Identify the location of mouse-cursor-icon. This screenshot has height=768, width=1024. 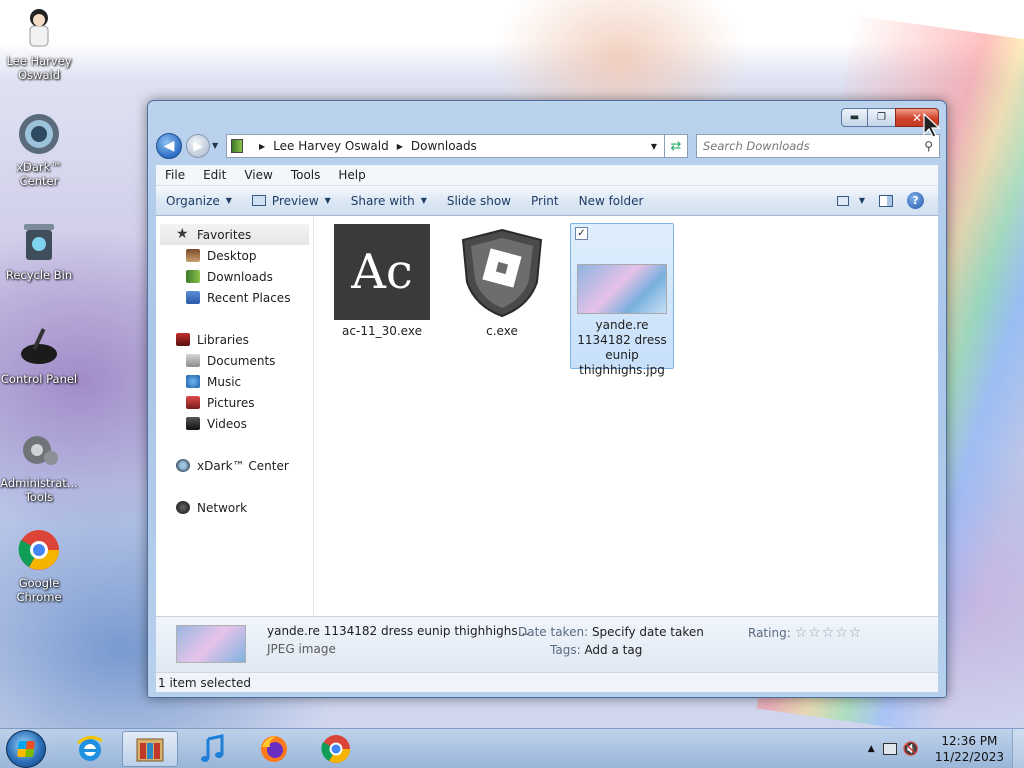
(932, 125).